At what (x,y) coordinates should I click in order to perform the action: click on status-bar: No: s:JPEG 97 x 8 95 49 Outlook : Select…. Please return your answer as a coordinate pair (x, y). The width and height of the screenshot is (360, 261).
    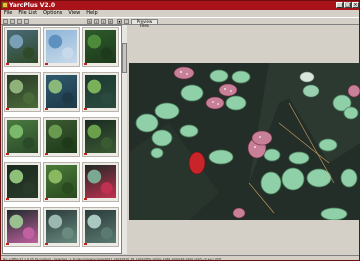
    Looking at the image, I should click on (180, 258).